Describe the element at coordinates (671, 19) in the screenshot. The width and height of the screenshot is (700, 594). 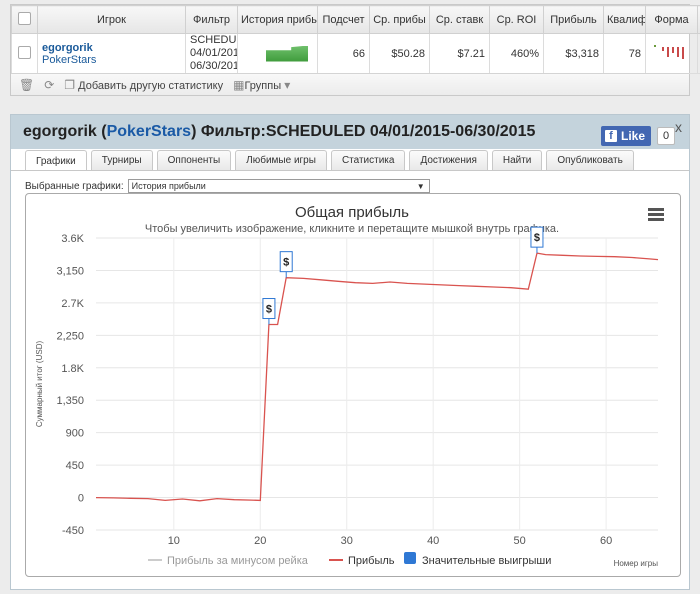
I see `col-form: Форма` at that location.